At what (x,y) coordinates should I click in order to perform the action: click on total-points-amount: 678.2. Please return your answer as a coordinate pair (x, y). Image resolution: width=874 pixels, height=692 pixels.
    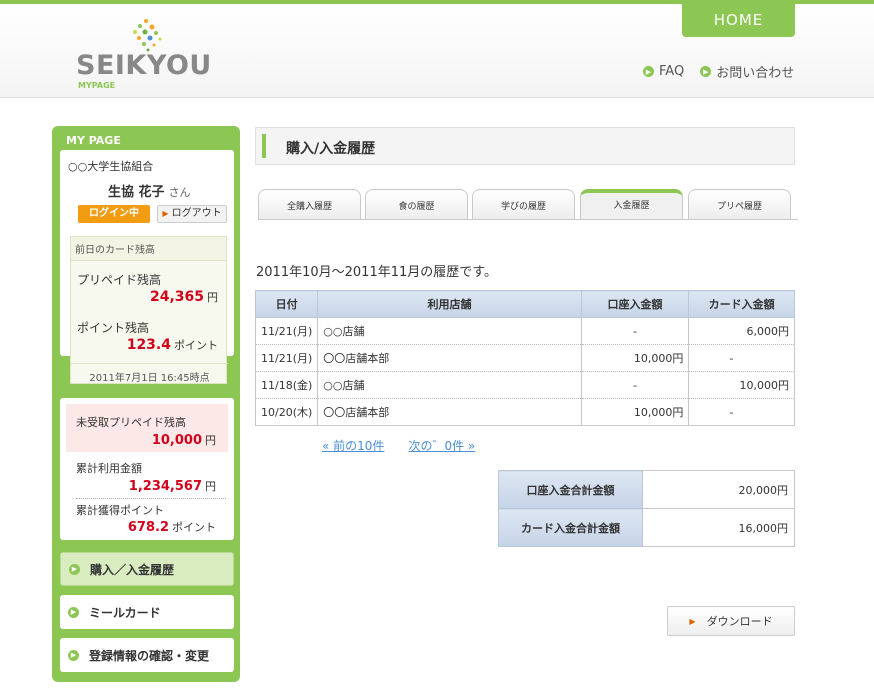
    Looking at the image, I should click on (148, 527).